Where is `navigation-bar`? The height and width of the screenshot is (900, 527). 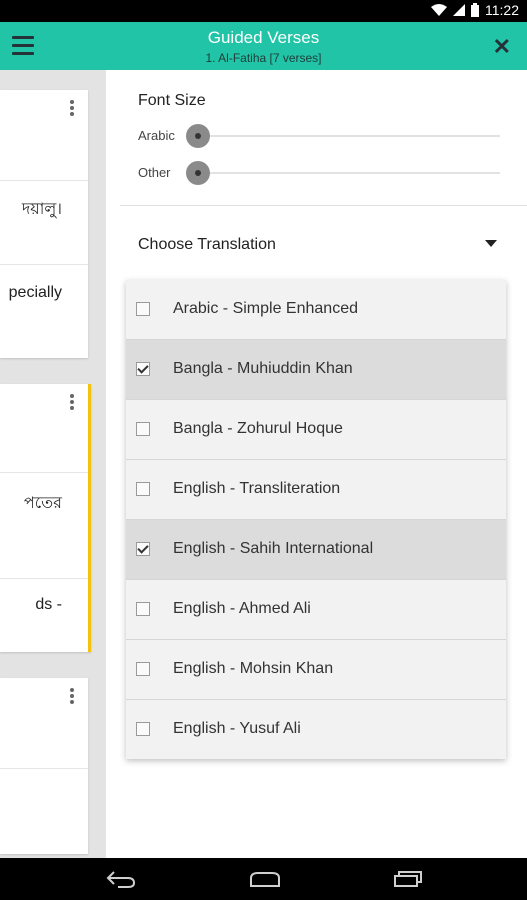 navigation-bar is located at coordinates (263, 879).